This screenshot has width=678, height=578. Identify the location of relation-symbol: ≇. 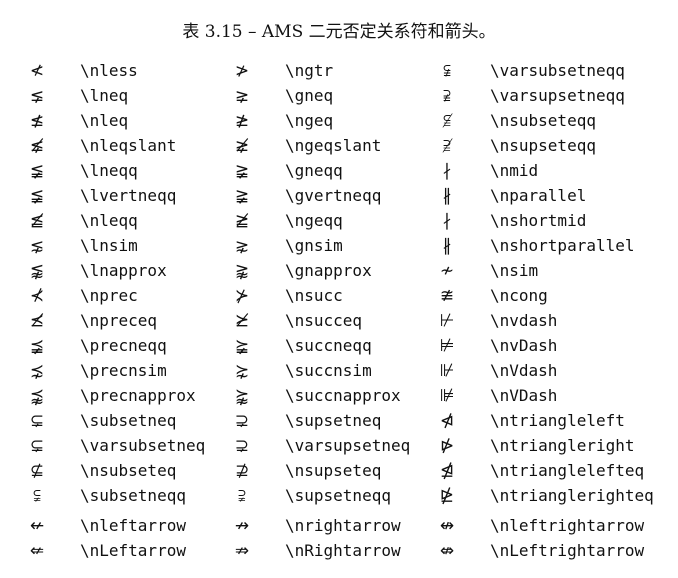
(447, 296).